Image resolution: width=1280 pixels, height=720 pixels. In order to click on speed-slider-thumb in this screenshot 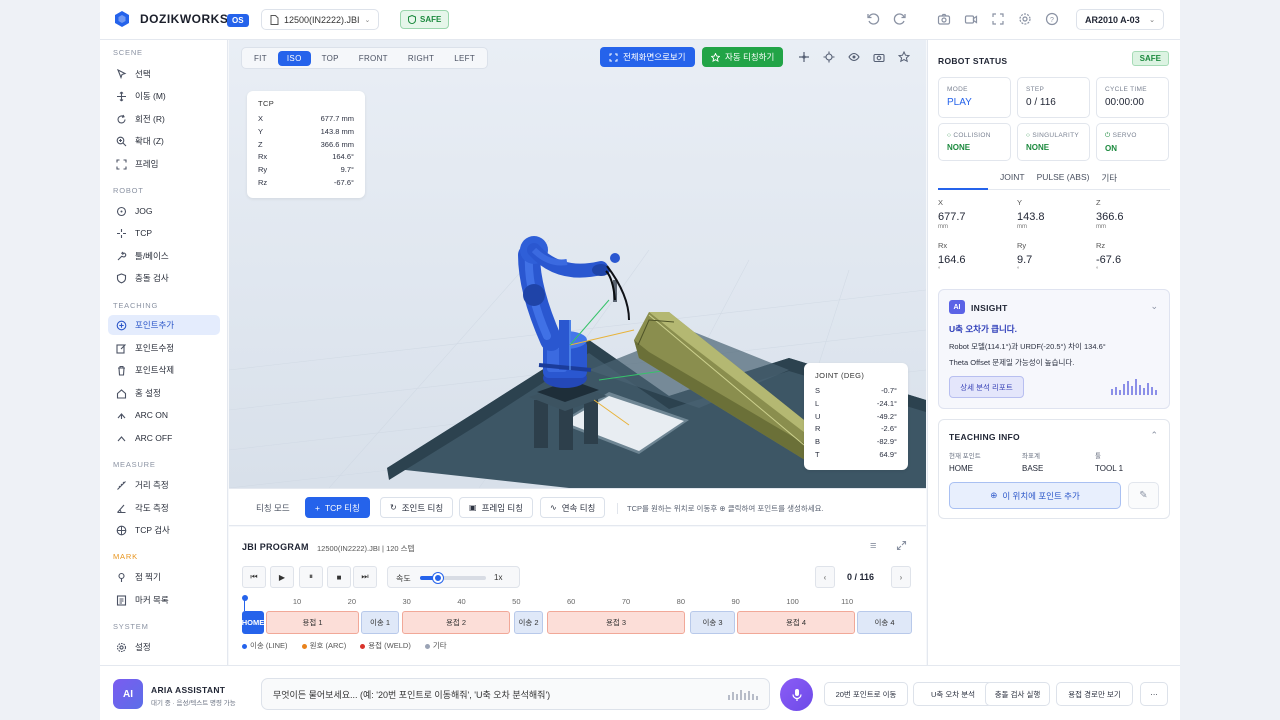, I will do `click(438, 578)`.